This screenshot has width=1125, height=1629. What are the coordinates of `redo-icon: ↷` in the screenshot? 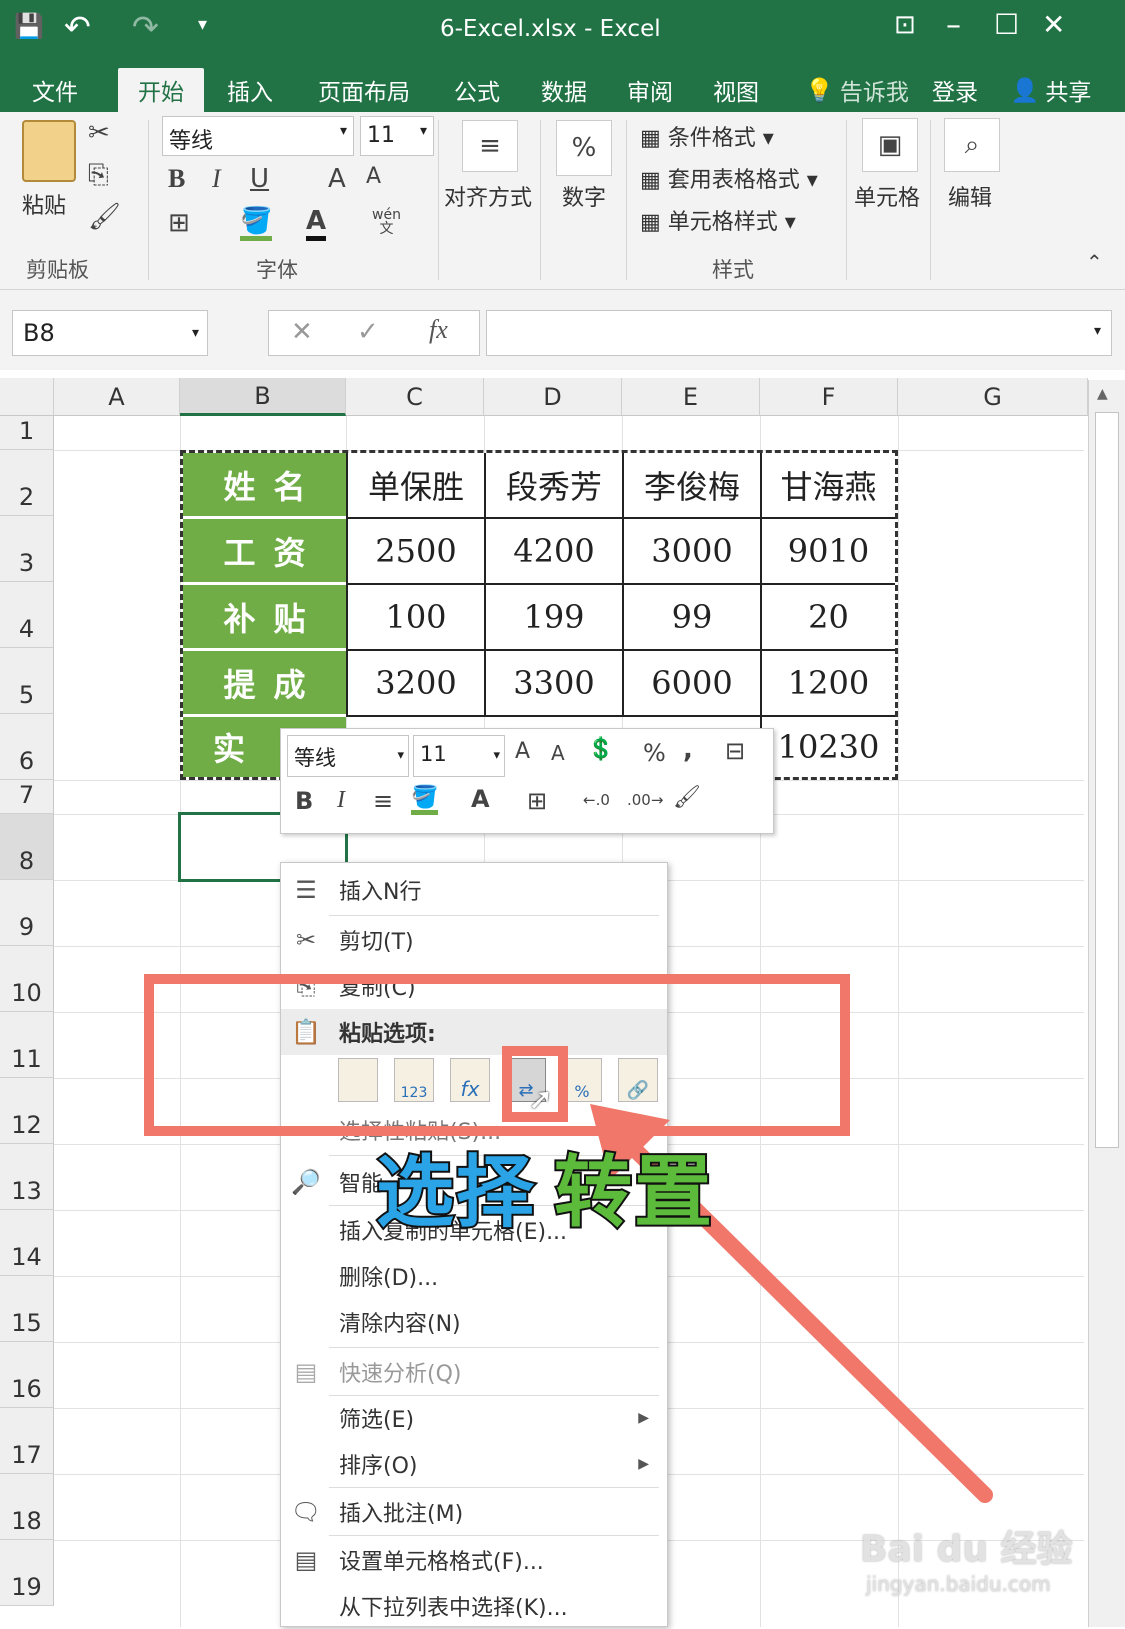 It's located at (145, 27).